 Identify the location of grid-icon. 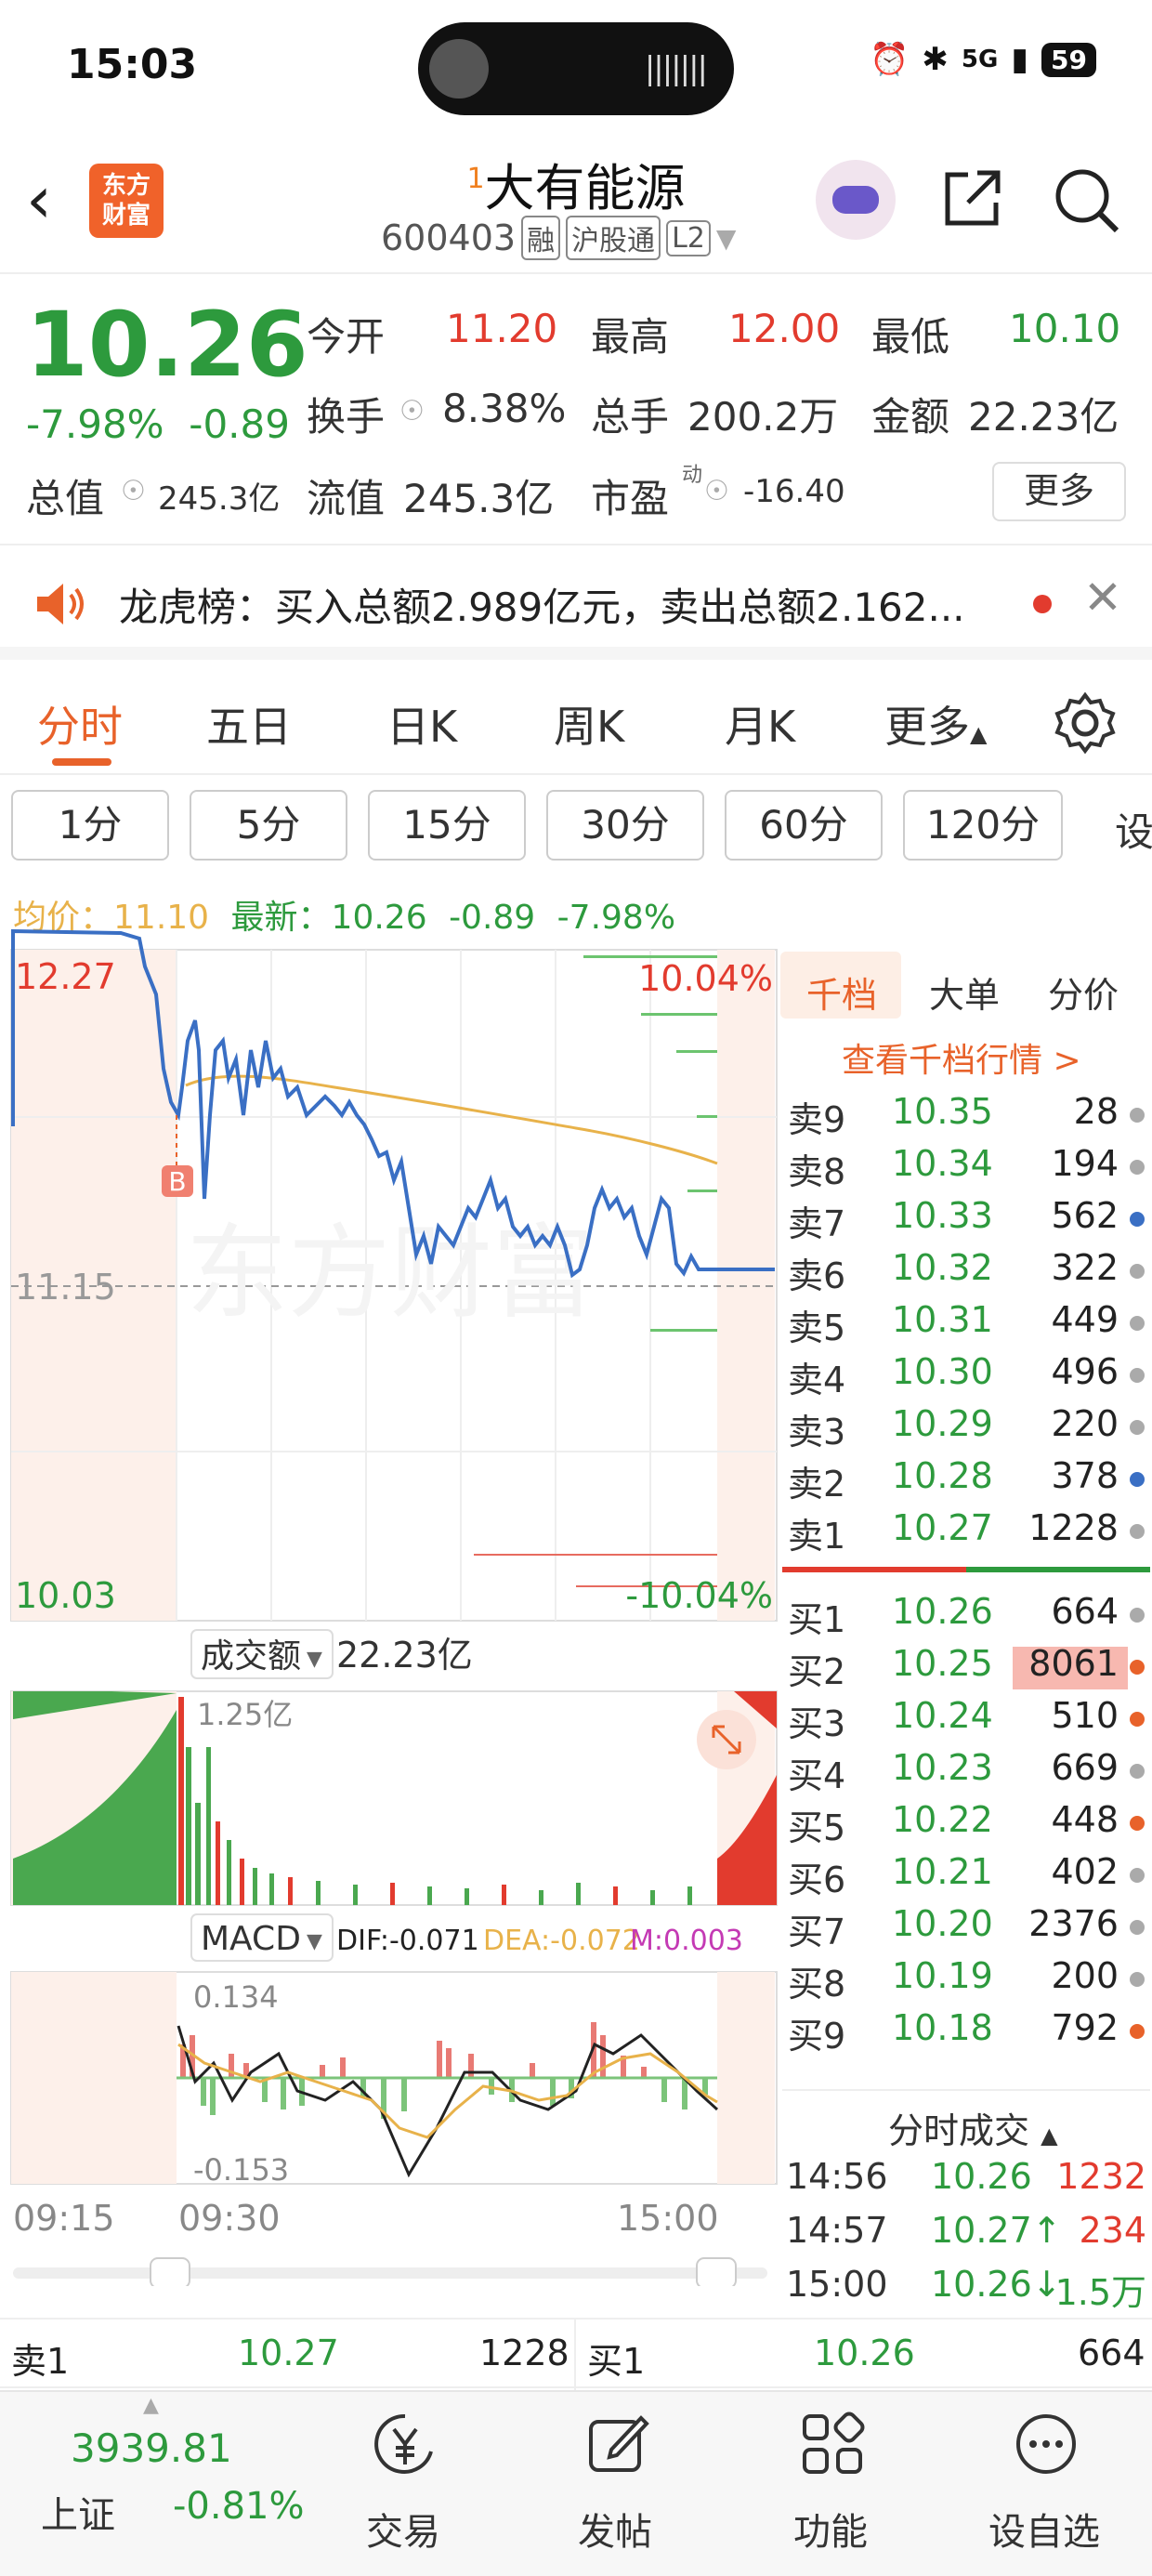
(834, 2443).